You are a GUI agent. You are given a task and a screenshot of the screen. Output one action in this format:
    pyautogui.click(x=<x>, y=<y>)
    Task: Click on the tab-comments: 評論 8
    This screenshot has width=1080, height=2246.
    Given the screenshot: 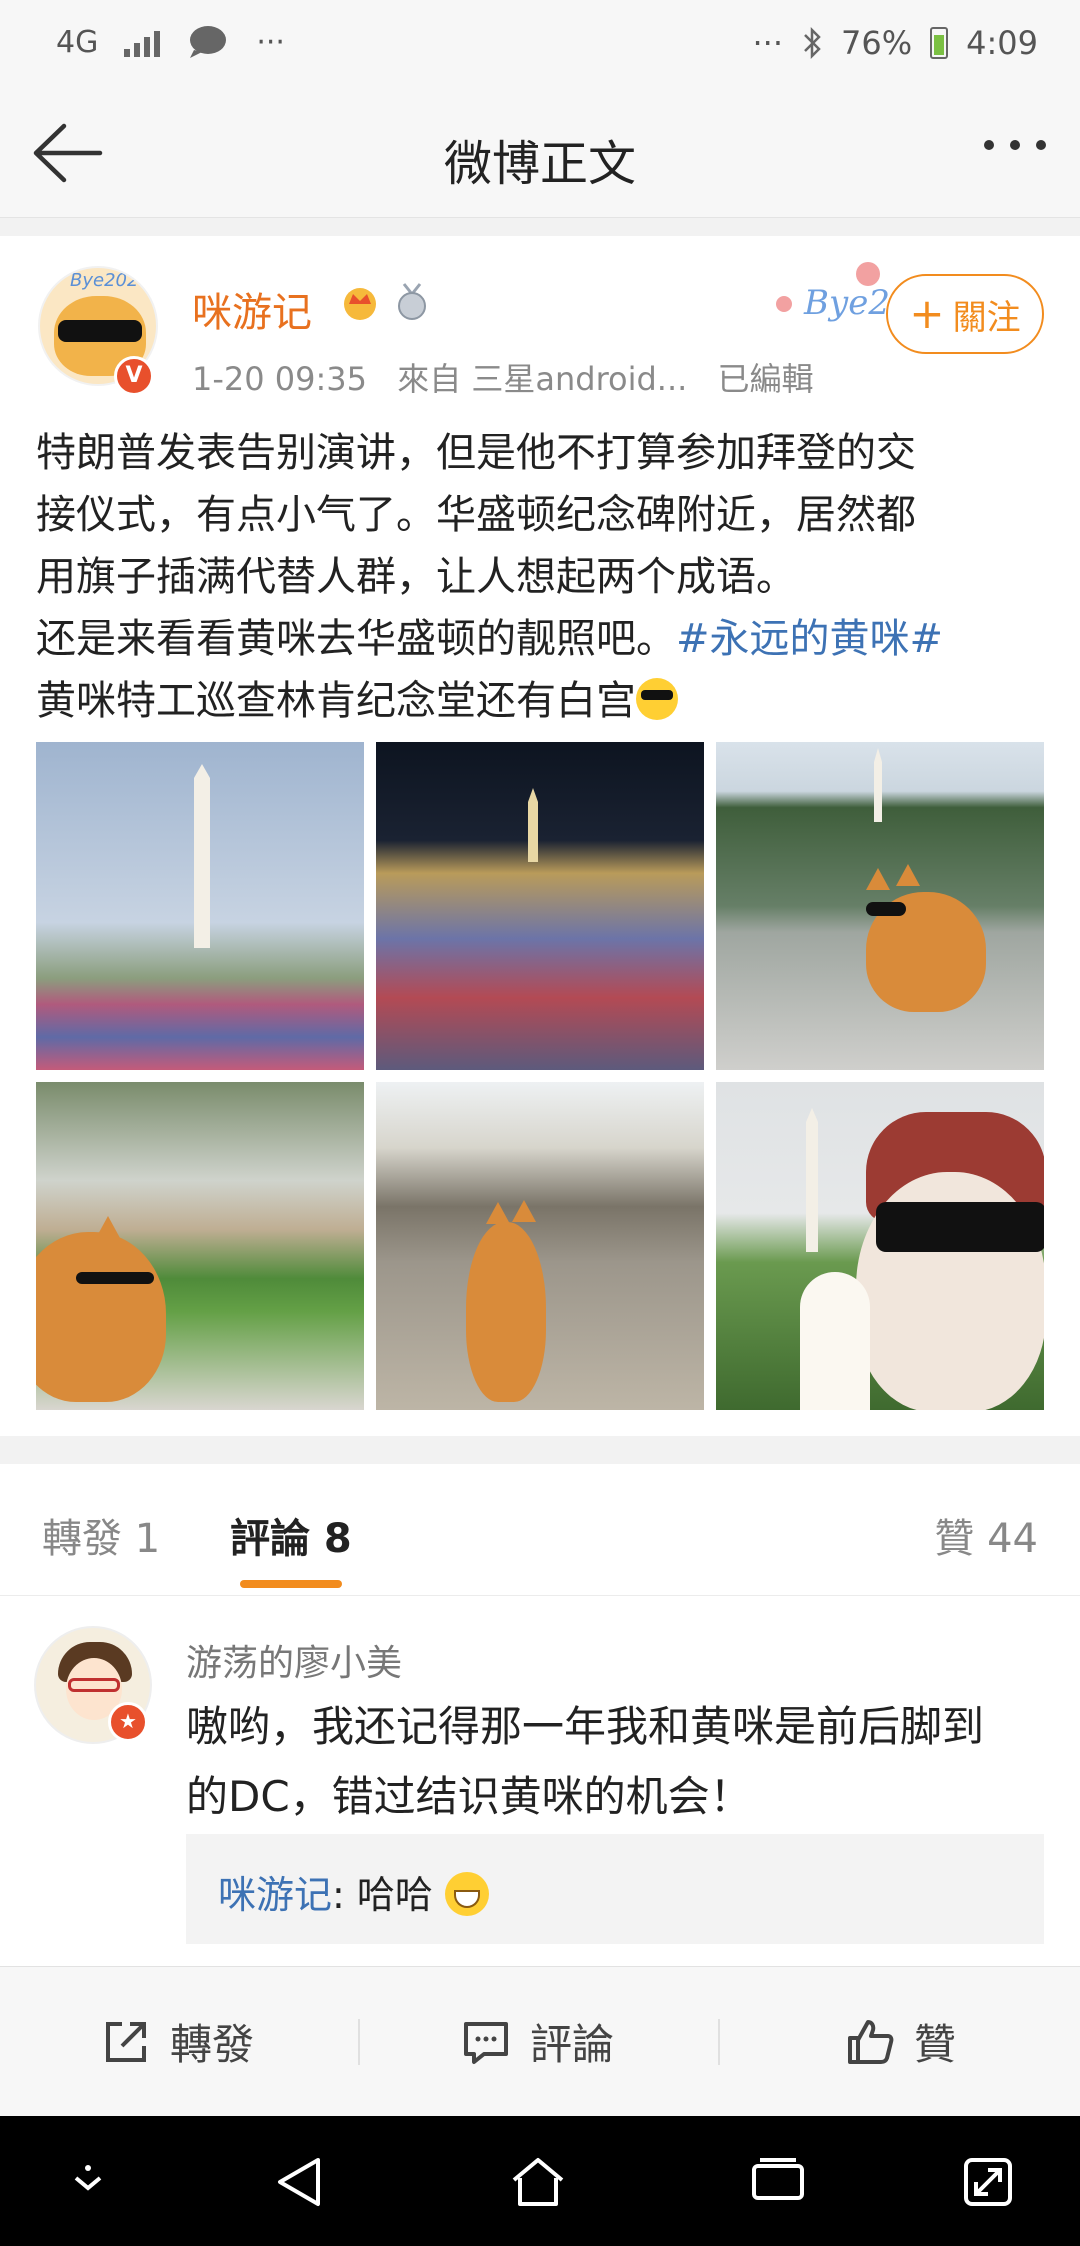 What is the action you would take?
    pyautogui.click(x=291, y=1535)
    